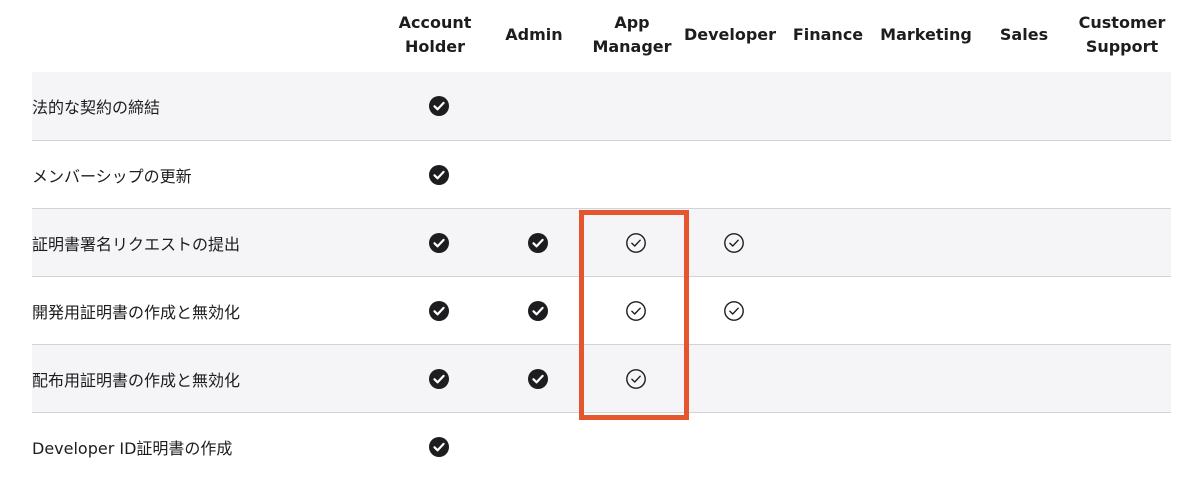 This screenshot has width=1200, height=478. What do you see at coordinates (601, 106) in the screenshot?
I see `table-row: 法的な契約の締結` at bounding box center [601, 106].